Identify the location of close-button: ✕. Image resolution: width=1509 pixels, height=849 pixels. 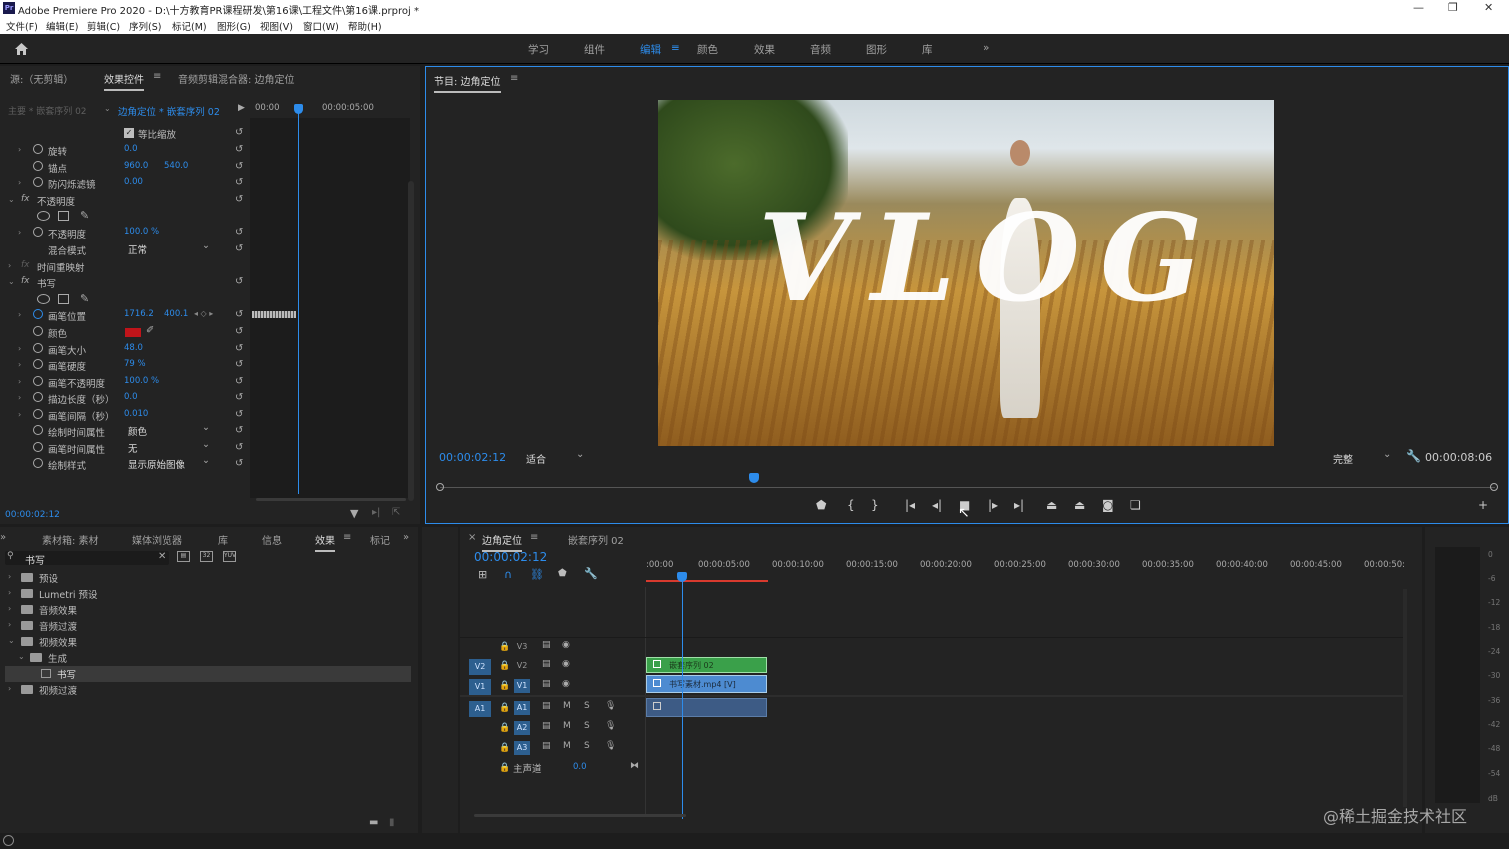
(1488, 7).